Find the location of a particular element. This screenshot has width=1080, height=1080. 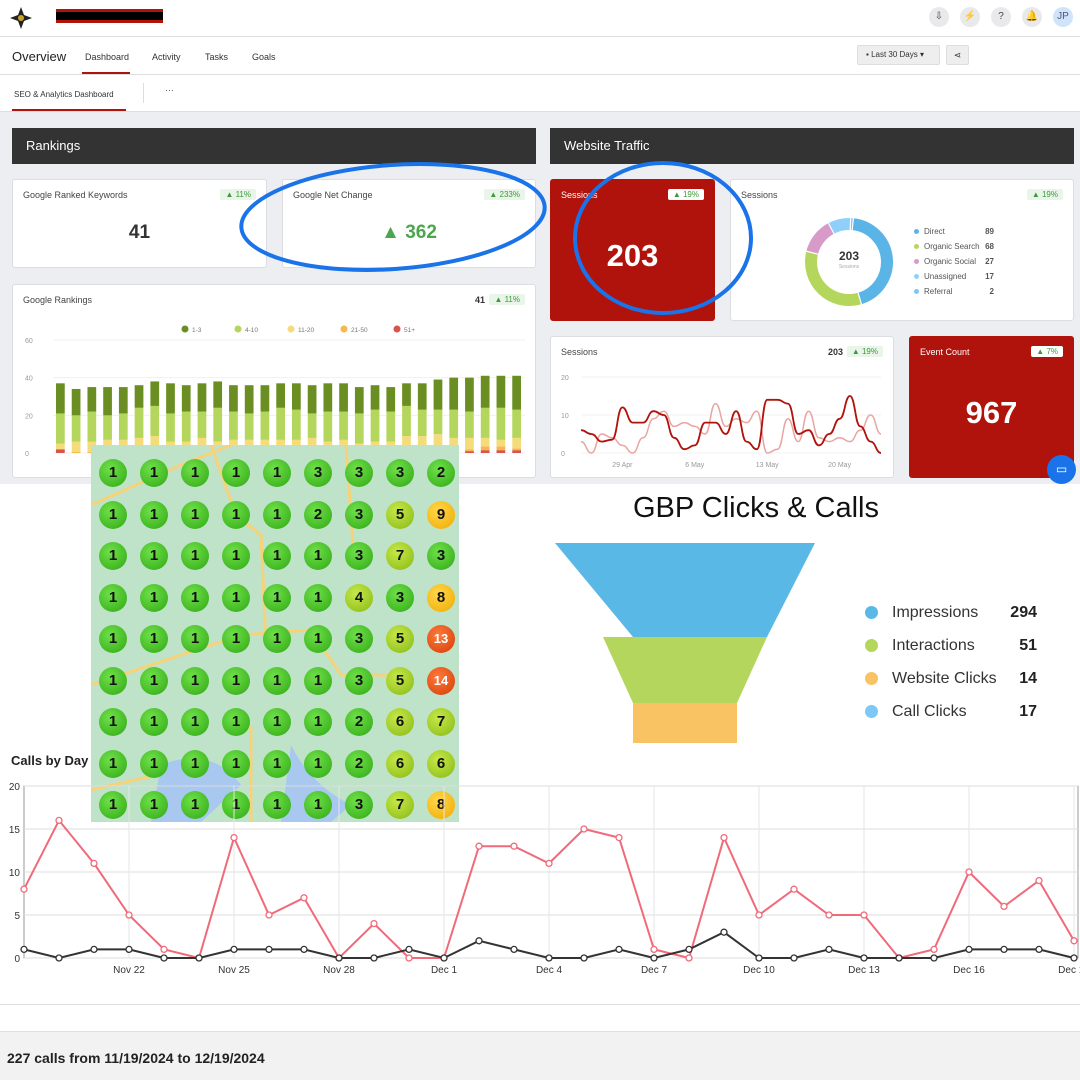

rank-pin: 4 is located at coordinates (359, 597).